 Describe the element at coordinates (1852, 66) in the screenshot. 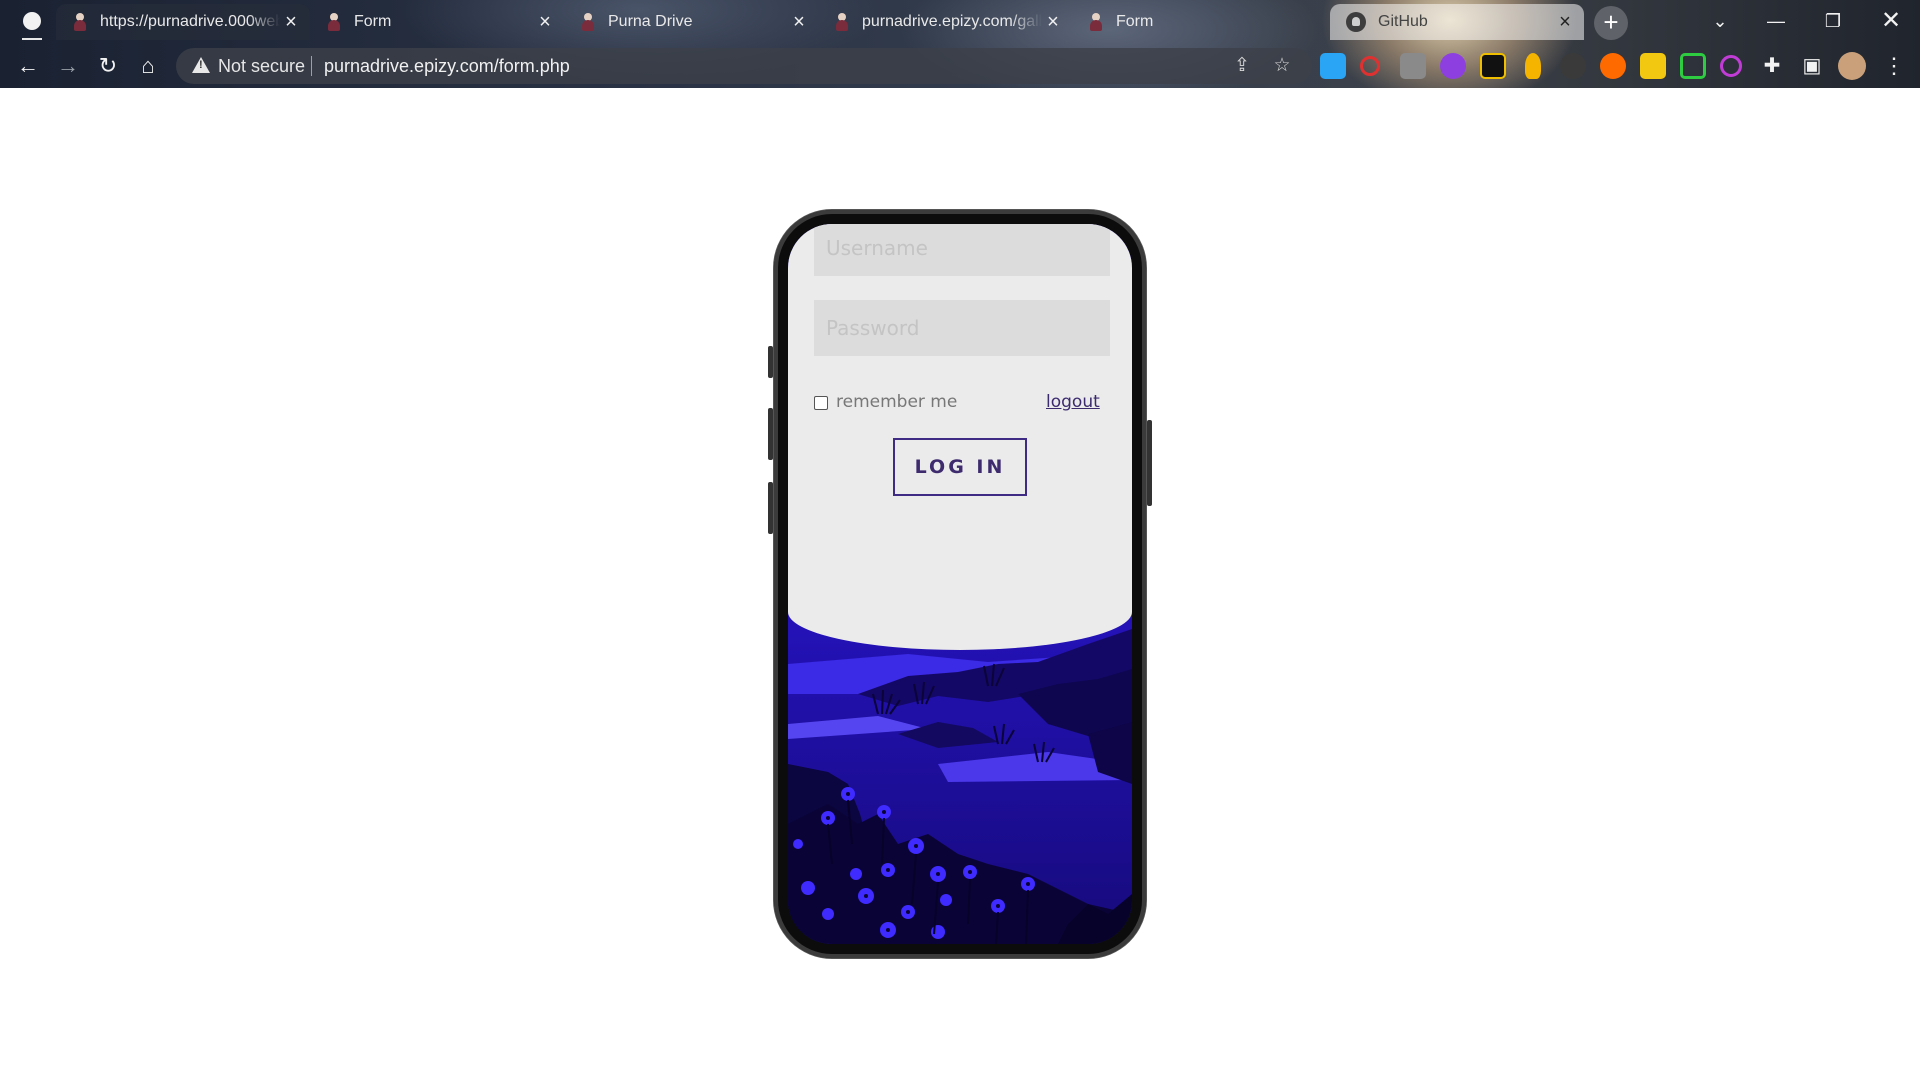

I see `profile-avatar` at that location.